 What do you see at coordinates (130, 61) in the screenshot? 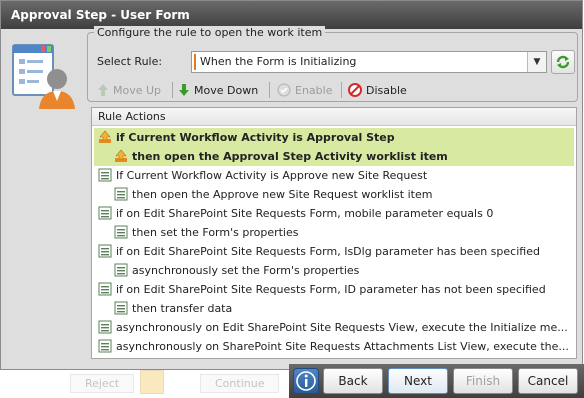
I see `select-rule-label: Select Rule:` at bounding box center [130, 61].